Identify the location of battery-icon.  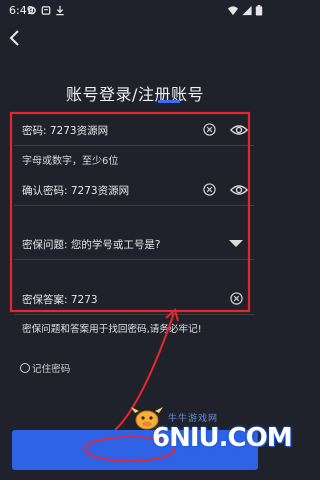
(259, 10).